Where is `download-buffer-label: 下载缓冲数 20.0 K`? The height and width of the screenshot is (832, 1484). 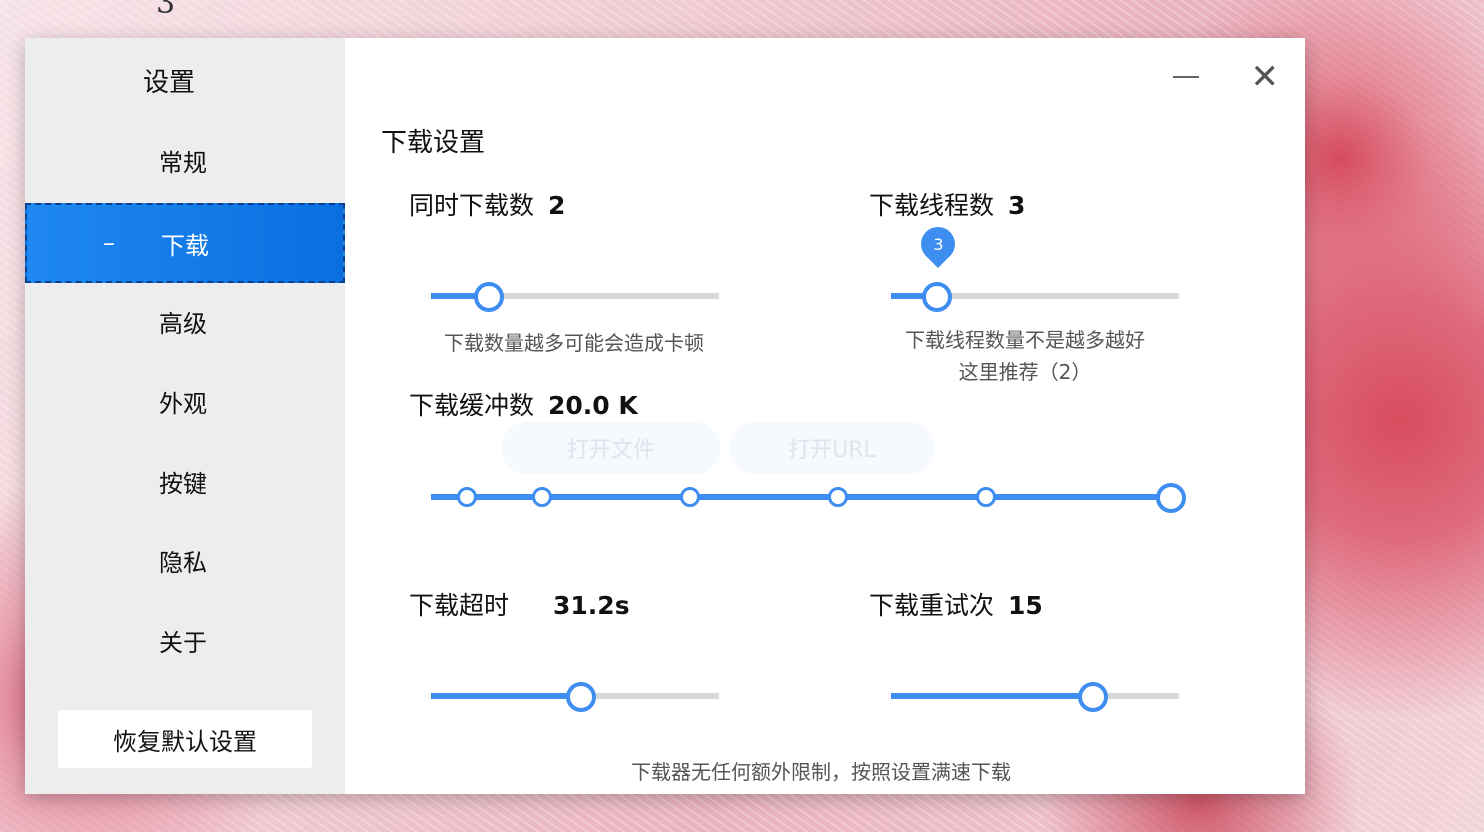
download-buffer-label: 下载缓冲数 20.0 K is located at coordinates (523, 404).